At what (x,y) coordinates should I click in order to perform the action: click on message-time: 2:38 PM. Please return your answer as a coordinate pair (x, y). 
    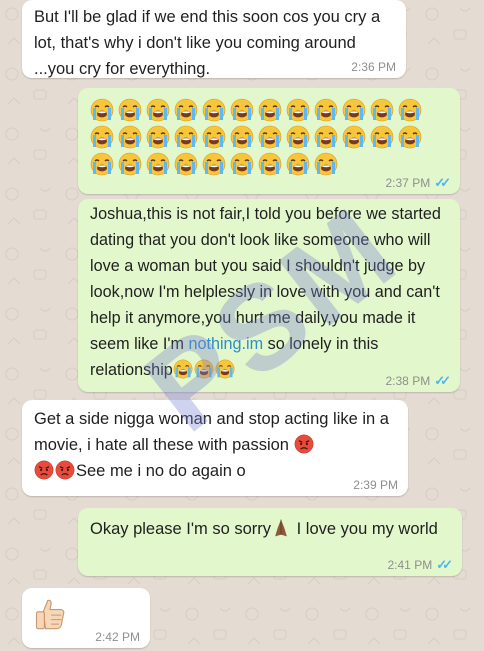
    Looking at the image, I should click on (408, 381).